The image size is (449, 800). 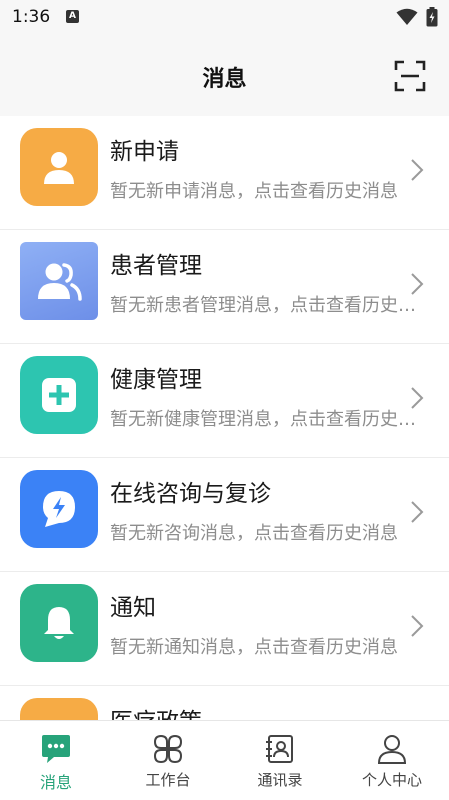 I want to click on tab-label: 工作台, so click(x=168, y=780).